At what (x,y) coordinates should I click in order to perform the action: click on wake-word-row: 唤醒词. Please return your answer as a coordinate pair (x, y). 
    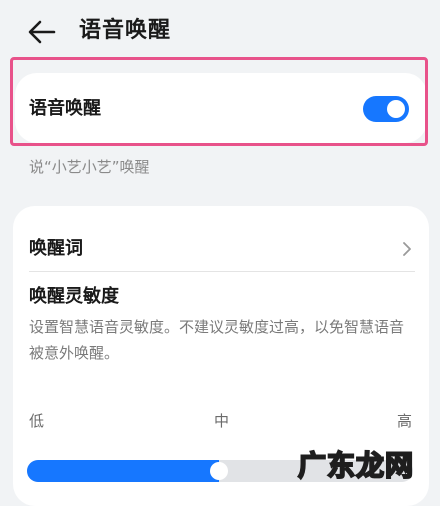
    Looking at the image, I should click on (221, 249).